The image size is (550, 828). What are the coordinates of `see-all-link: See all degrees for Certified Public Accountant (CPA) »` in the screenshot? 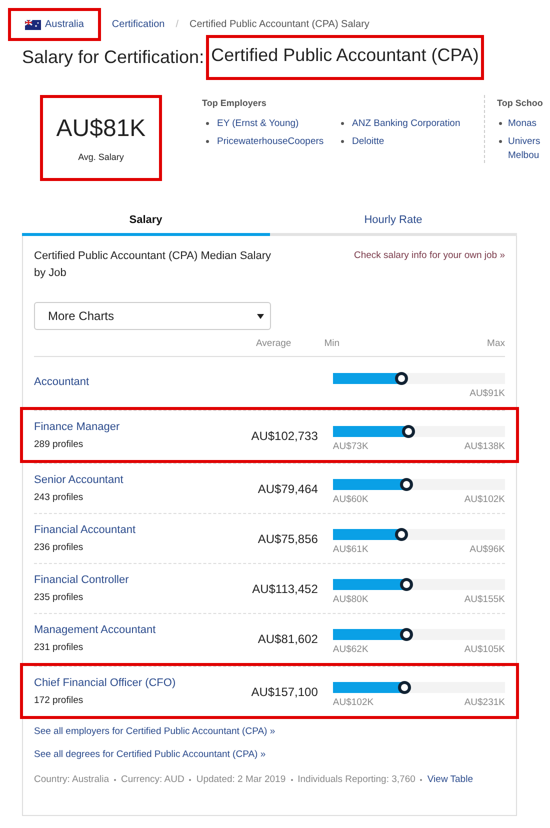 It's located at (269, 755).